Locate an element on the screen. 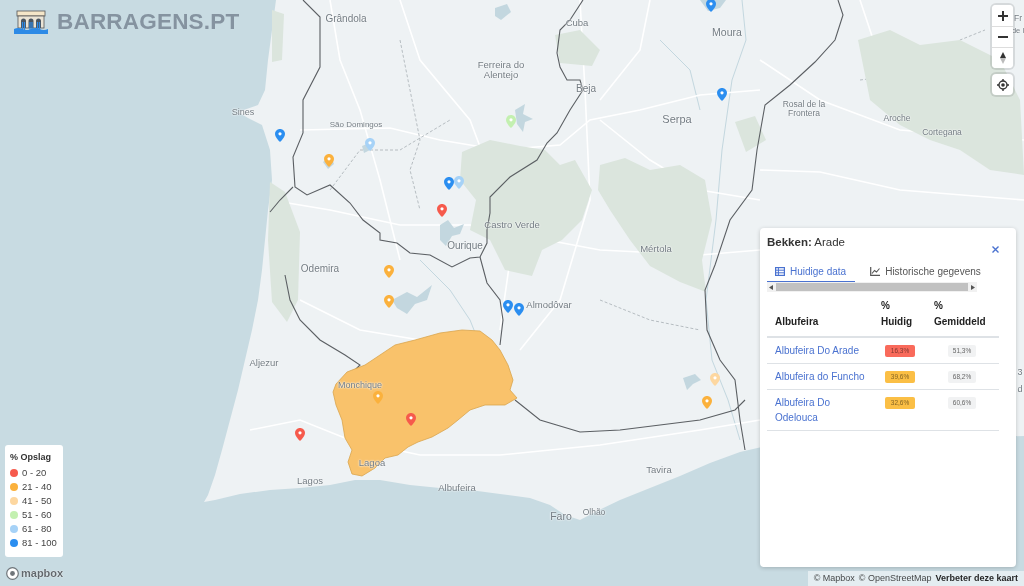  place-label: 3 is located at coordinates (1020, 373).